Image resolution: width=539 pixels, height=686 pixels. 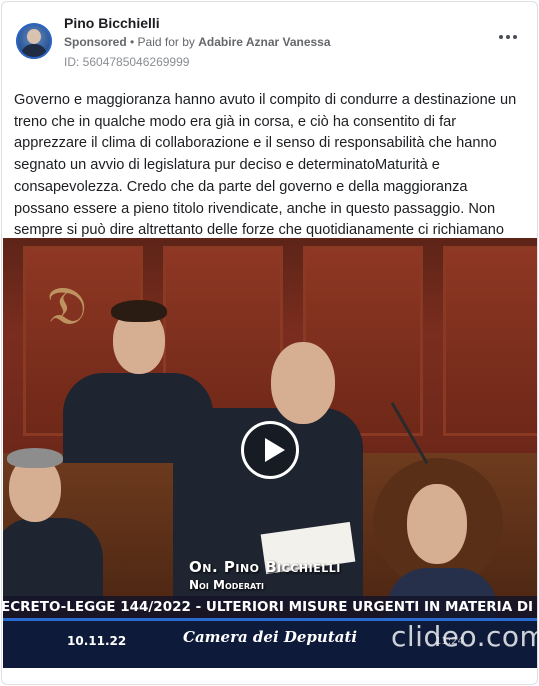 What do you see at coordinates (227, 585) in the screenshot?
I see `speaker-party-caption: Noi Moderati` at bounding box center [227, 585].